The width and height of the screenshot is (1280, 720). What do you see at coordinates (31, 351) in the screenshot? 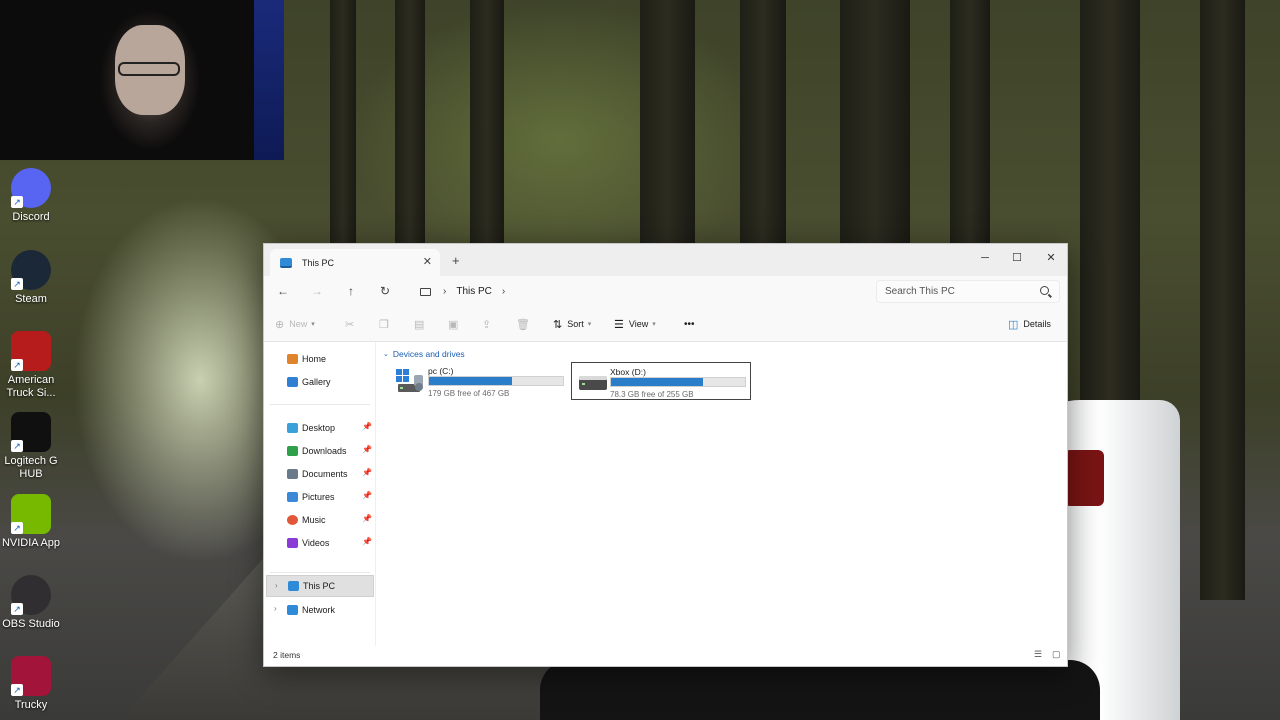
I see `truck-icon: ↗` at bounding box center [31, 351].